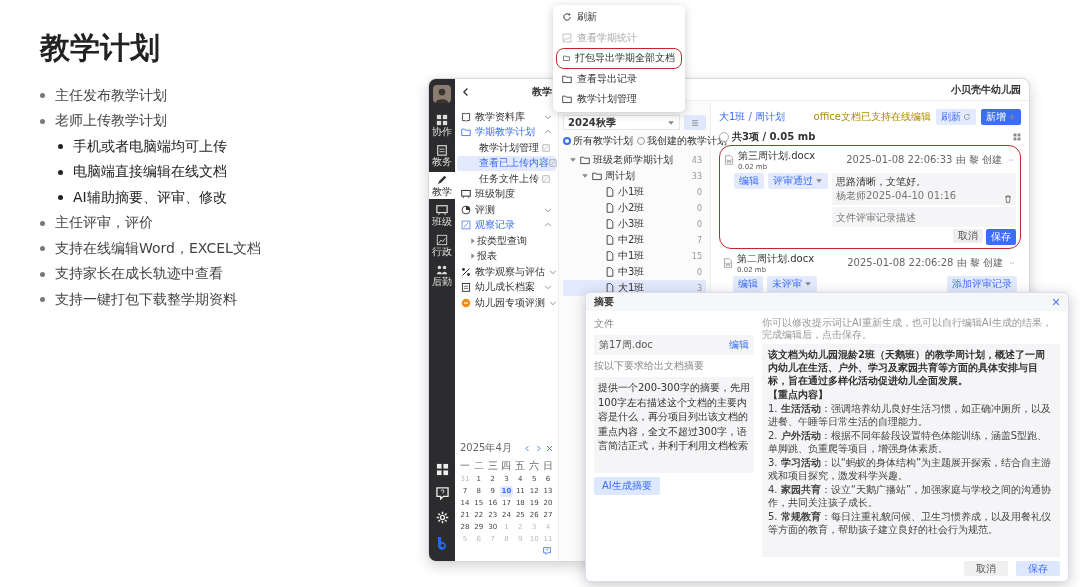 This screenshot has width=1080, height=587. Describe the element at coordinates (442, 94) in the screenshot. I see `avatar-icon` at that location.